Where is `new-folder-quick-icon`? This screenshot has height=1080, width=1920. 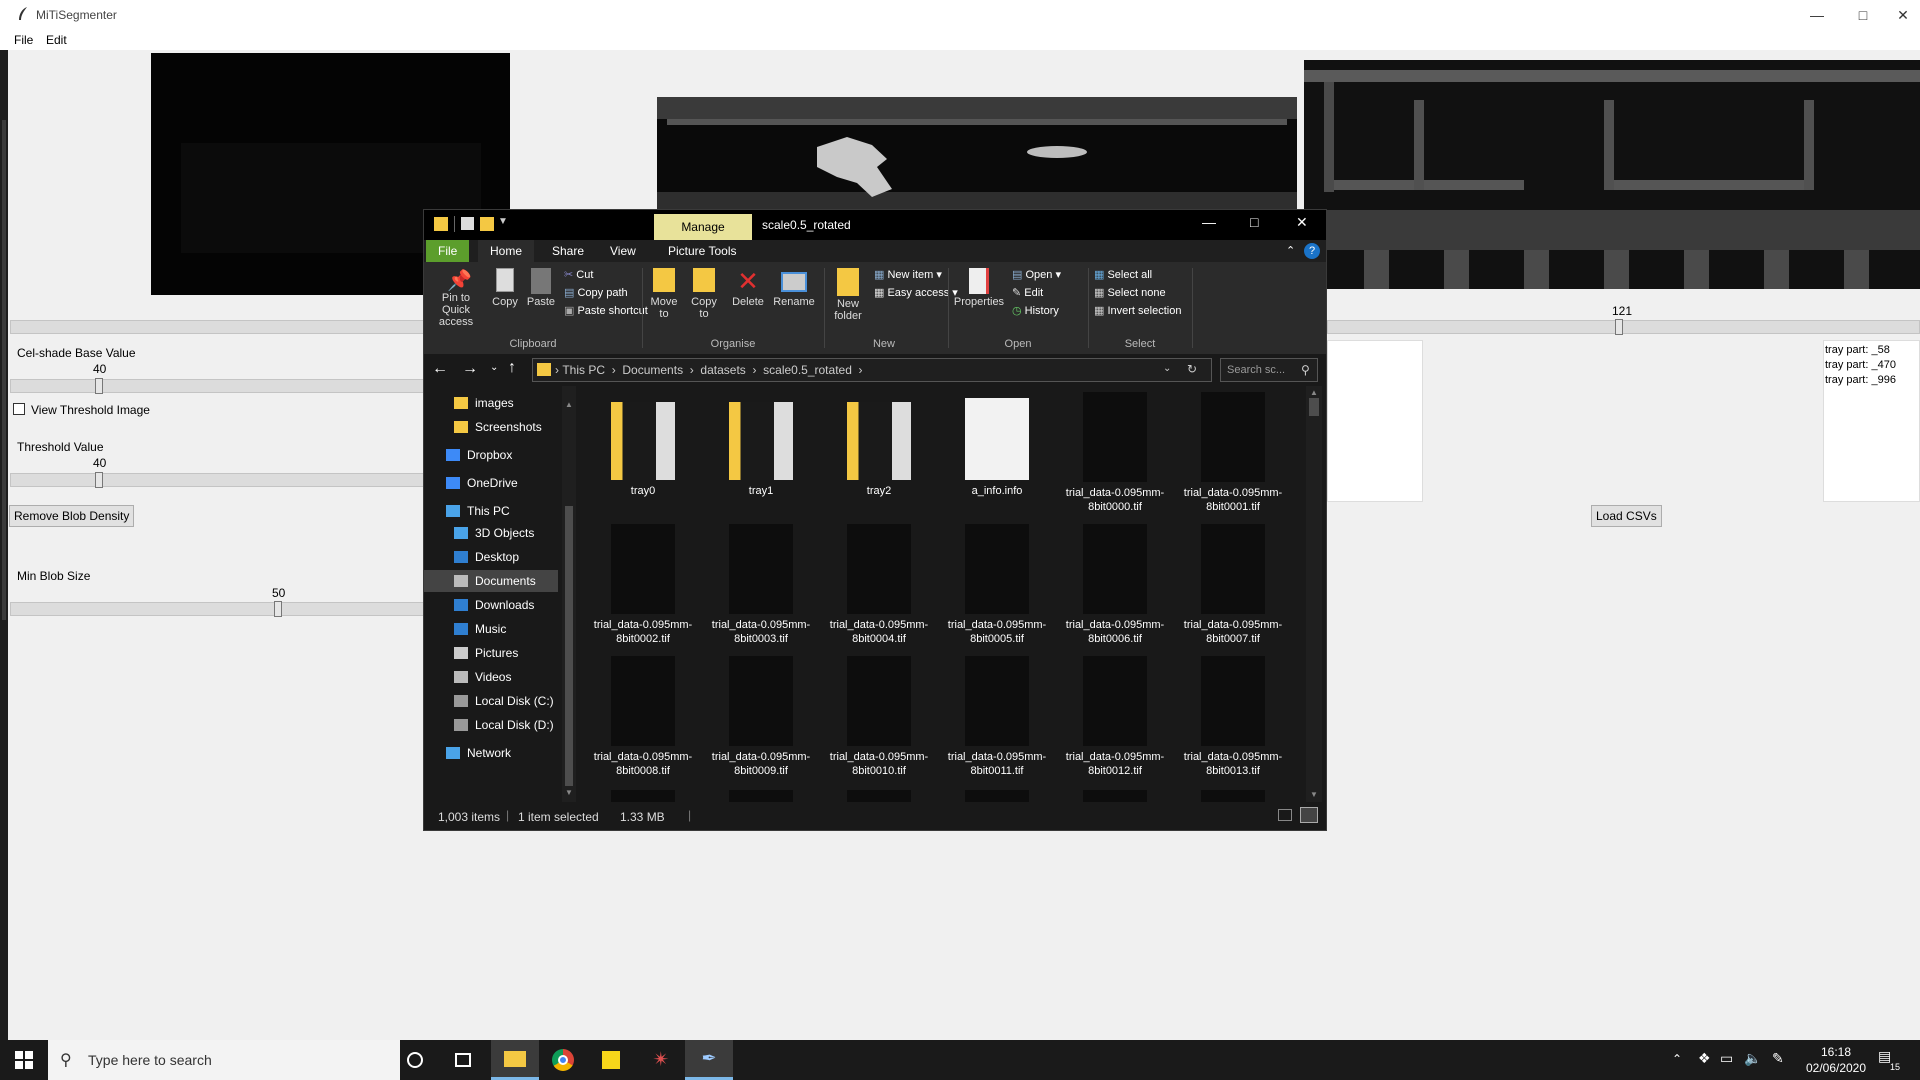
new-folder-quick-icon is located at coordinates (487, 224).